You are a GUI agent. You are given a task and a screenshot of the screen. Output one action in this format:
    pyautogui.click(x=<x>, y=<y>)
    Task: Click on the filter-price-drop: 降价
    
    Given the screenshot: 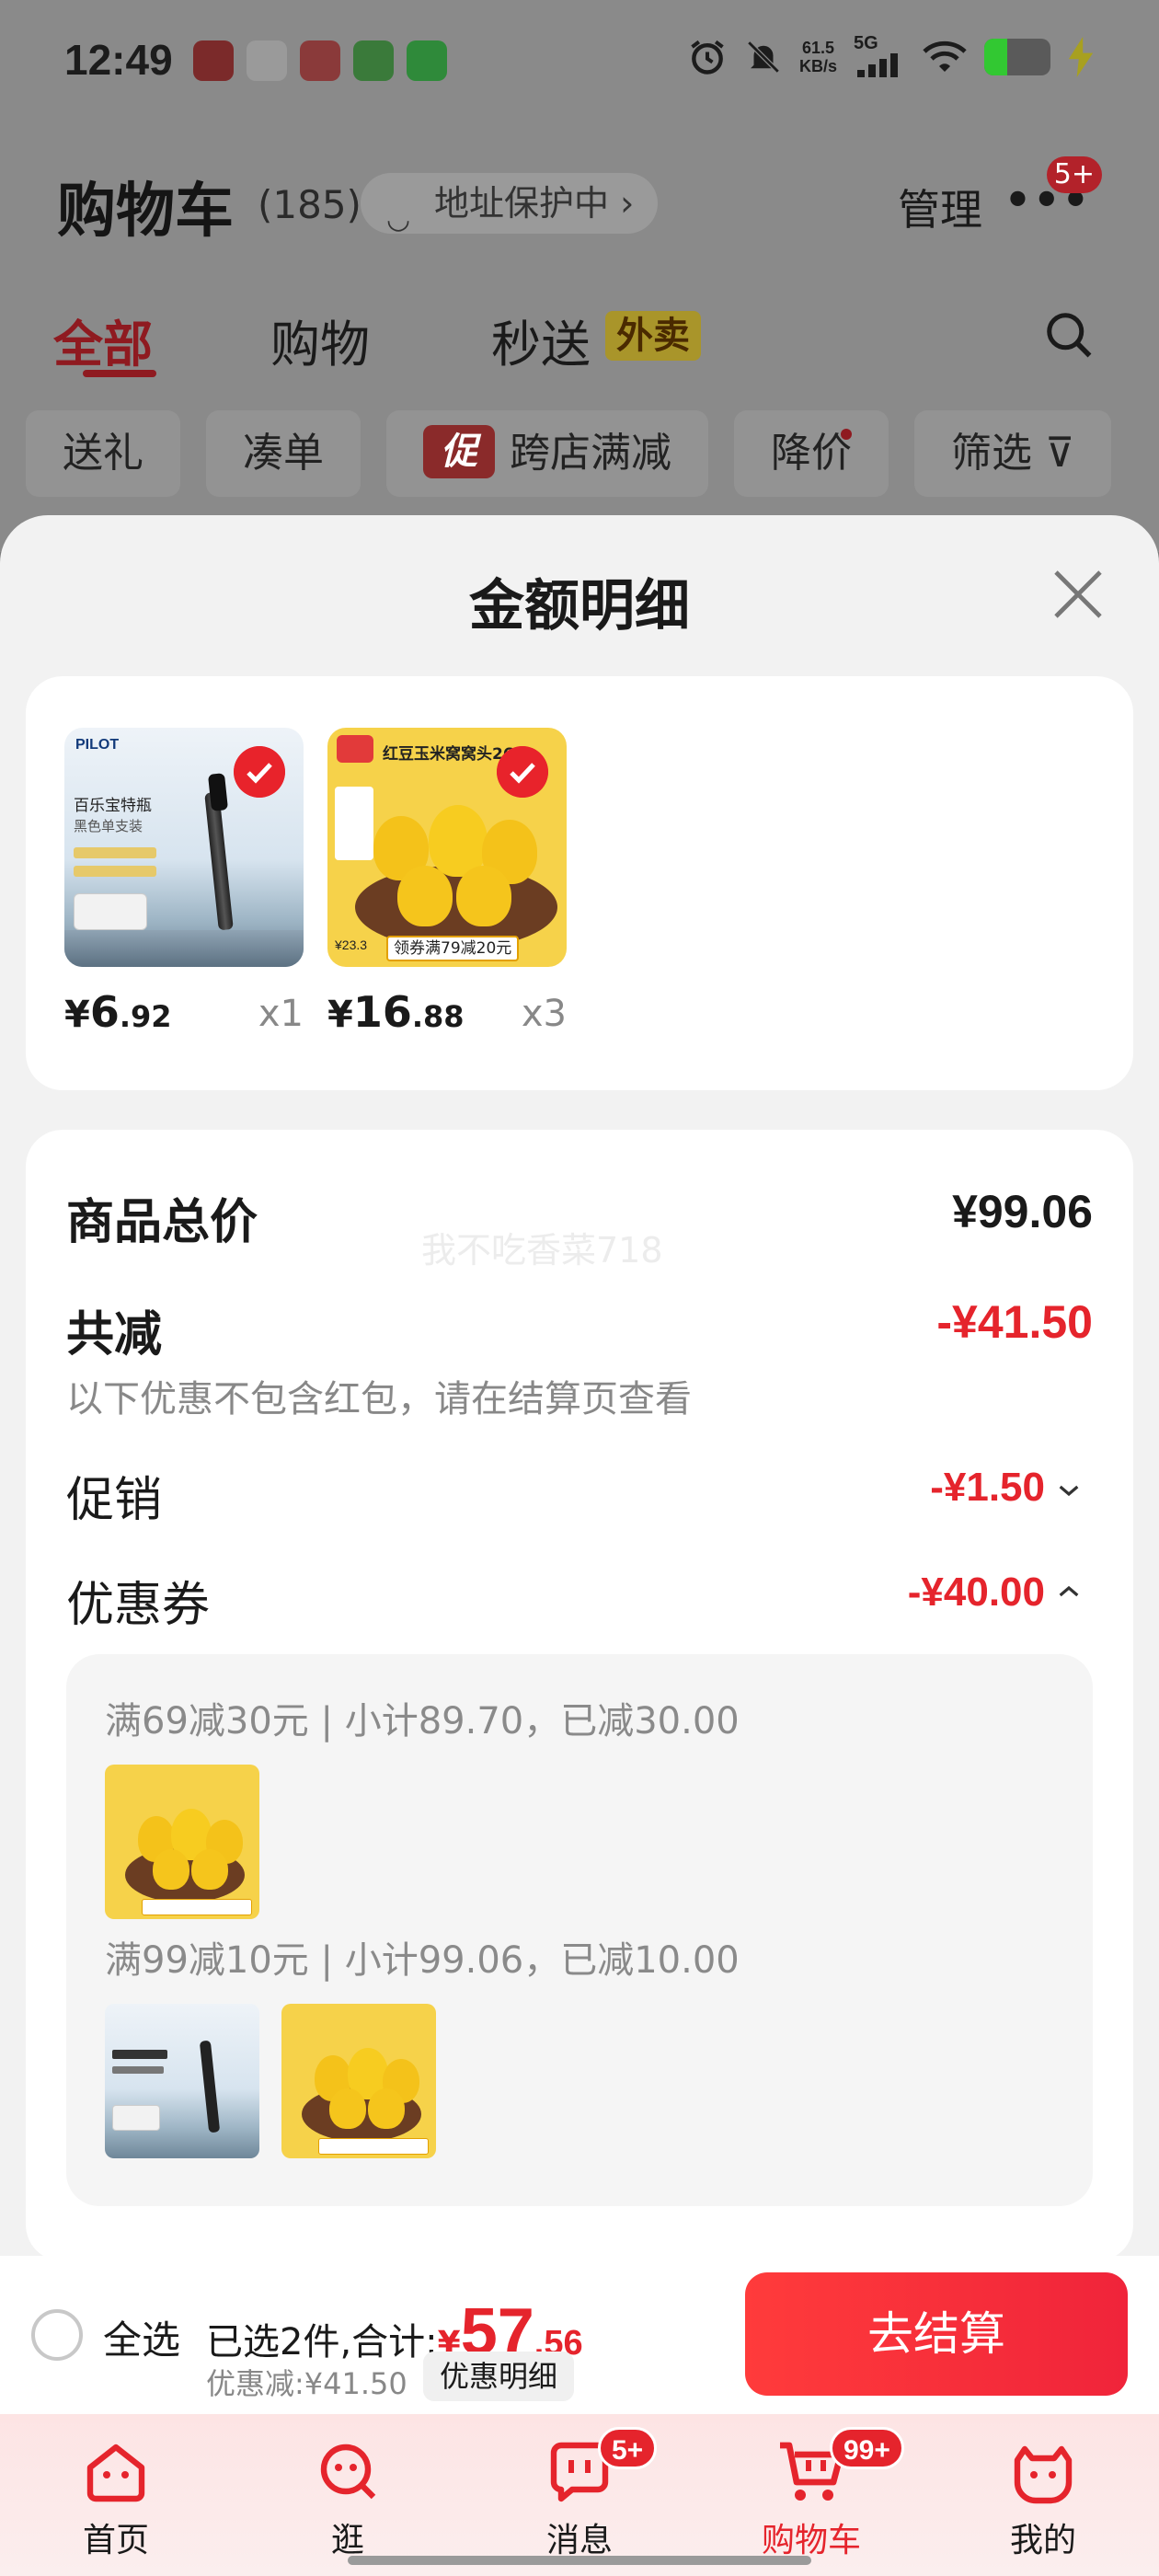 What is the action you would take?
    pyautogui.click(x=811, y=453)
    